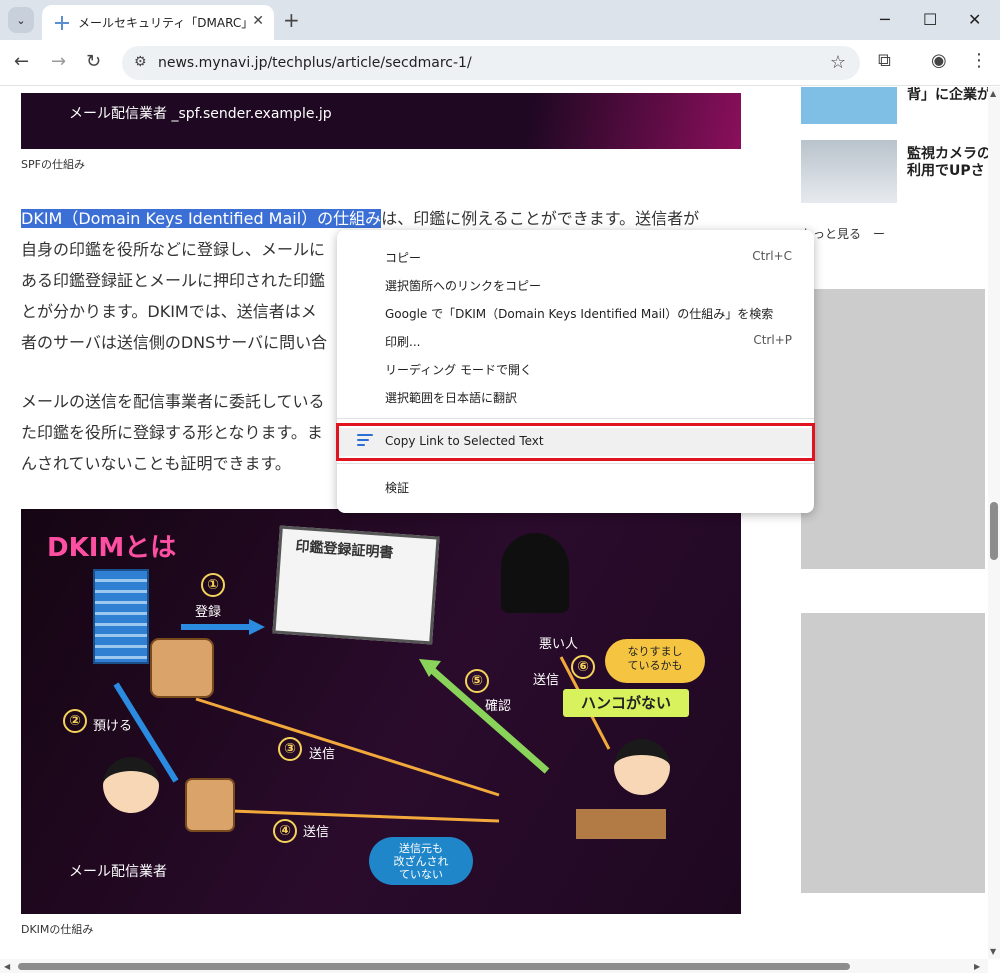  What do you see at coordinates (655, 661) in the screenshot?
I see `spoof-bubble: なりすまし ているかも` at bounding box center [655, 661].